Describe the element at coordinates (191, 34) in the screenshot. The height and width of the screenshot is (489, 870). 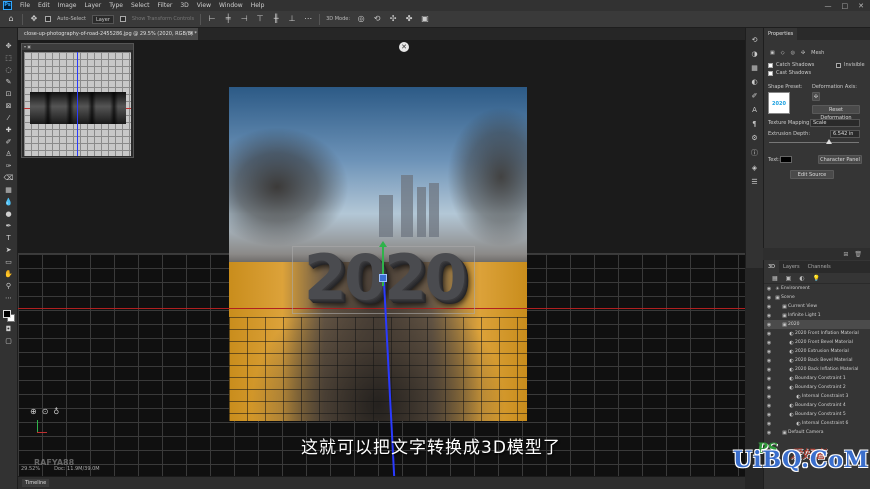
I see `close-document-icon: ×` at that location.